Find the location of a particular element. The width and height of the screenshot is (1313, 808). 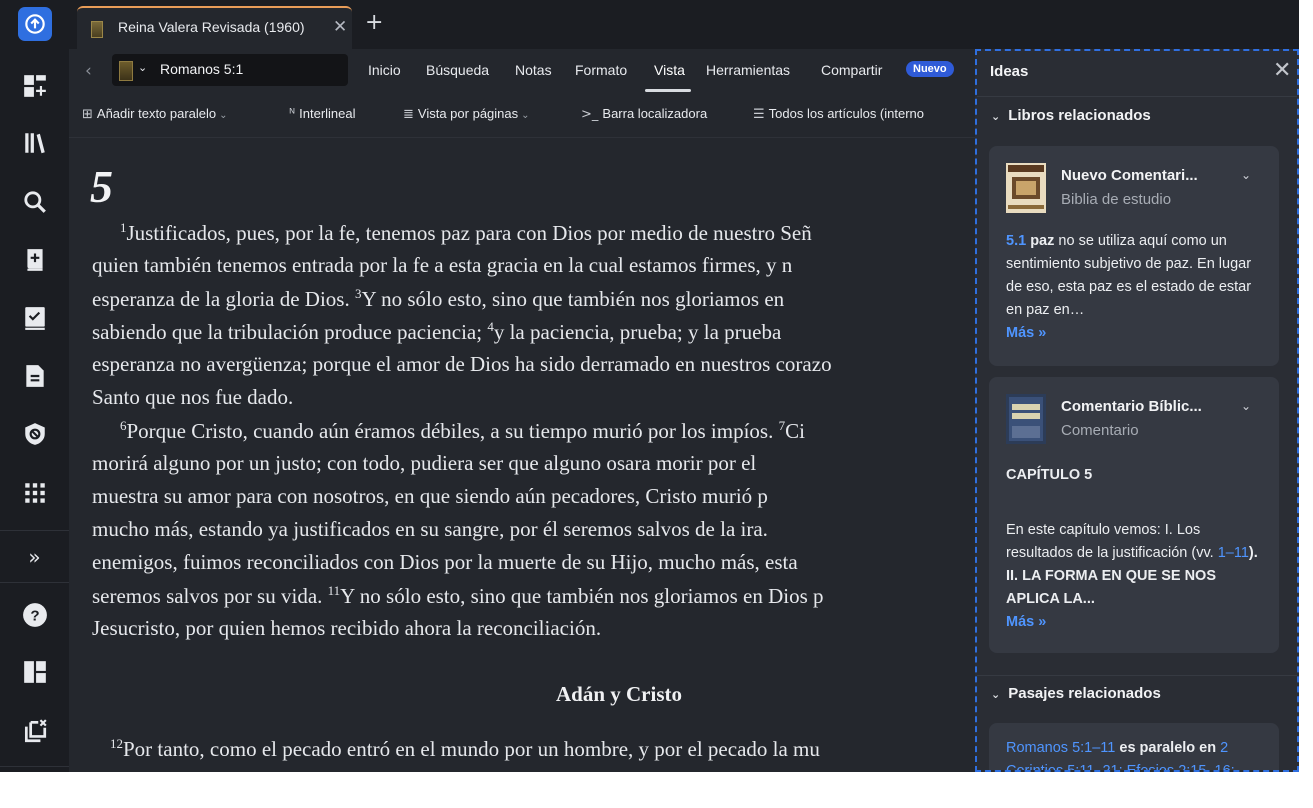

menu-notas: Notas is located at coordinates (533, 70).